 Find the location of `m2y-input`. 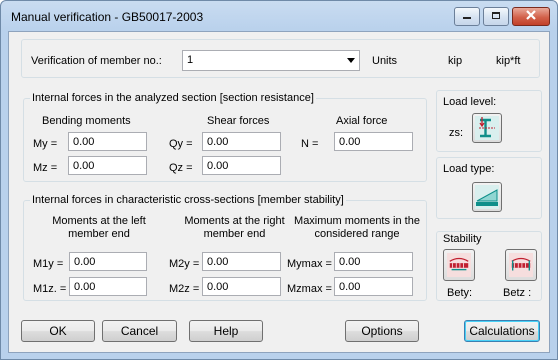

m2y-input is located at coordinates (241, 261).